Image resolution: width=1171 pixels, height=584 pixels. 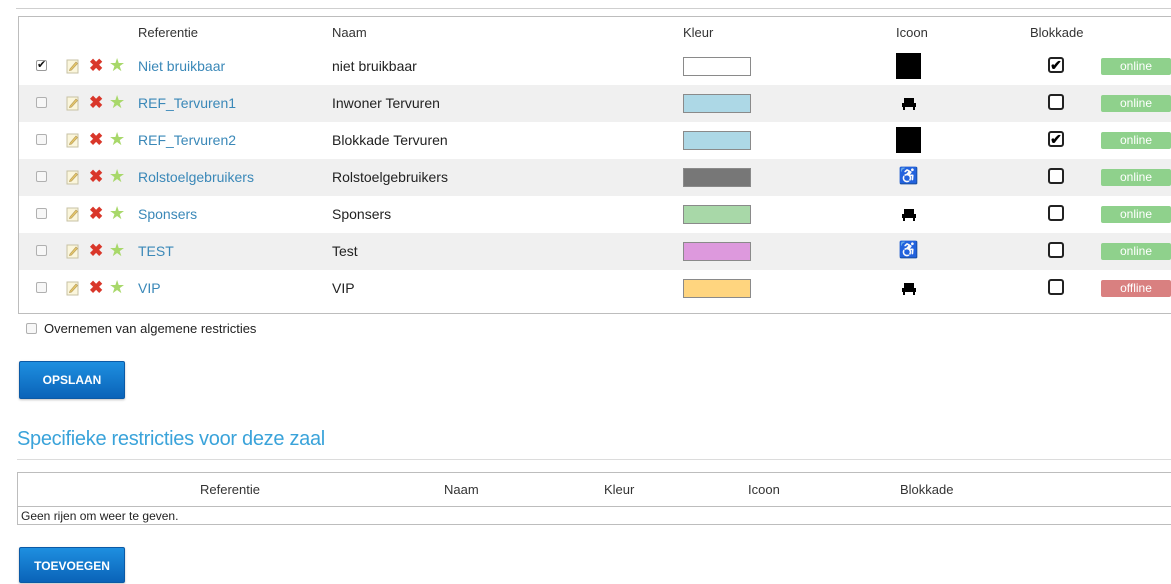 I want to click on table-row: ✖ ★ REF_Tervuren2 Blokkade Tervuren ✔ online, so click(x=595, y=140).